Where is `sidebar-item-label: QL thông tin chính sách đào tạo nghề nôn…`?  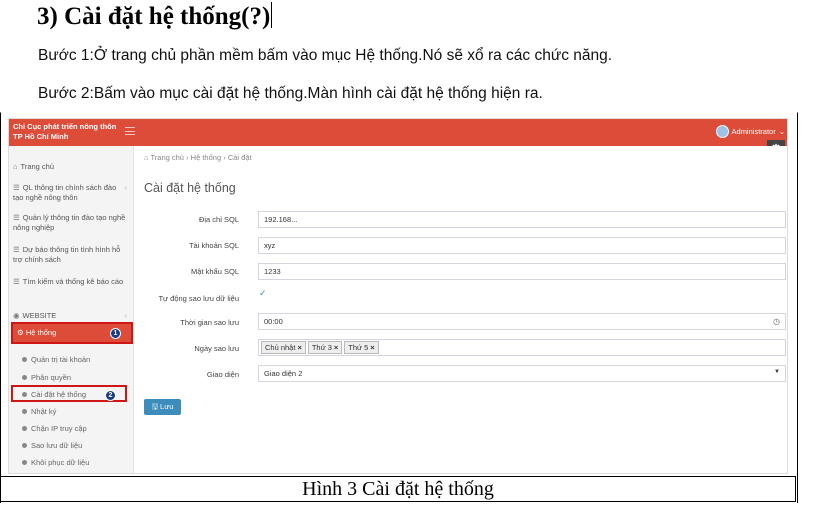 sidebar-item-label: QL thông tin chính sách đào tạo nghề nôn… is located at coordinates (65, 192).